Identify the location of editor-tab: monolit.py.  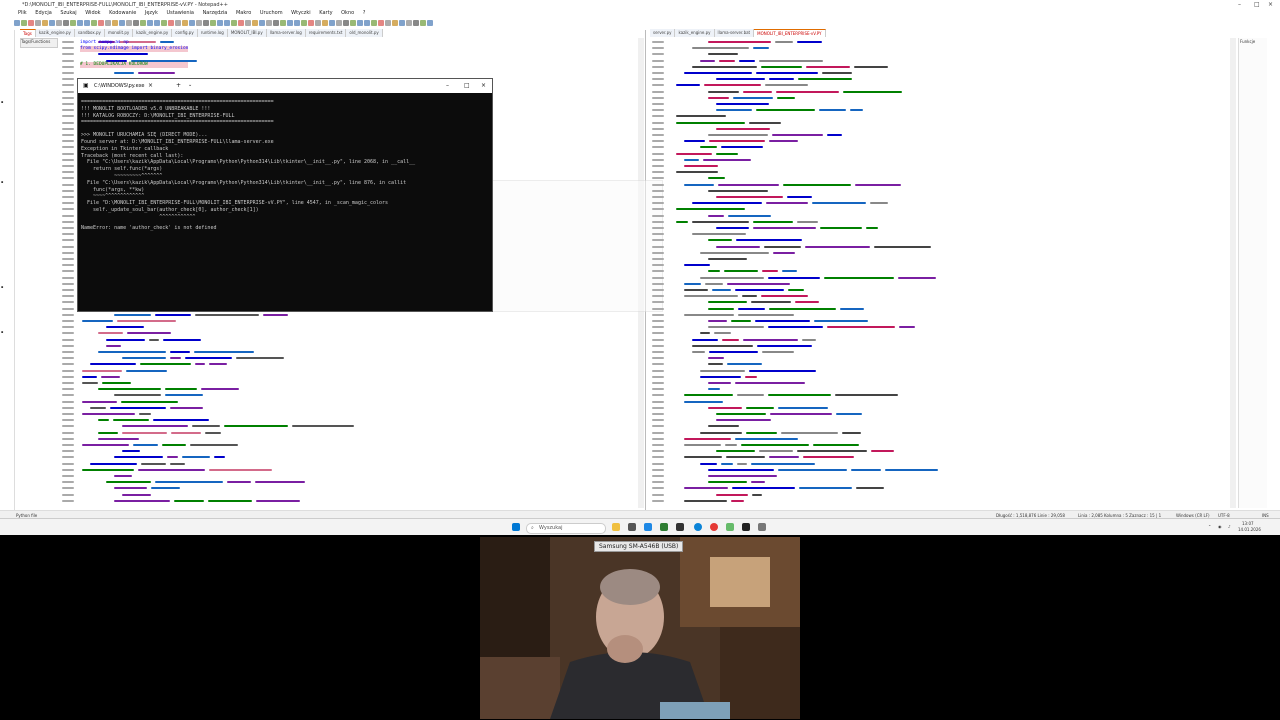
(119, 33).